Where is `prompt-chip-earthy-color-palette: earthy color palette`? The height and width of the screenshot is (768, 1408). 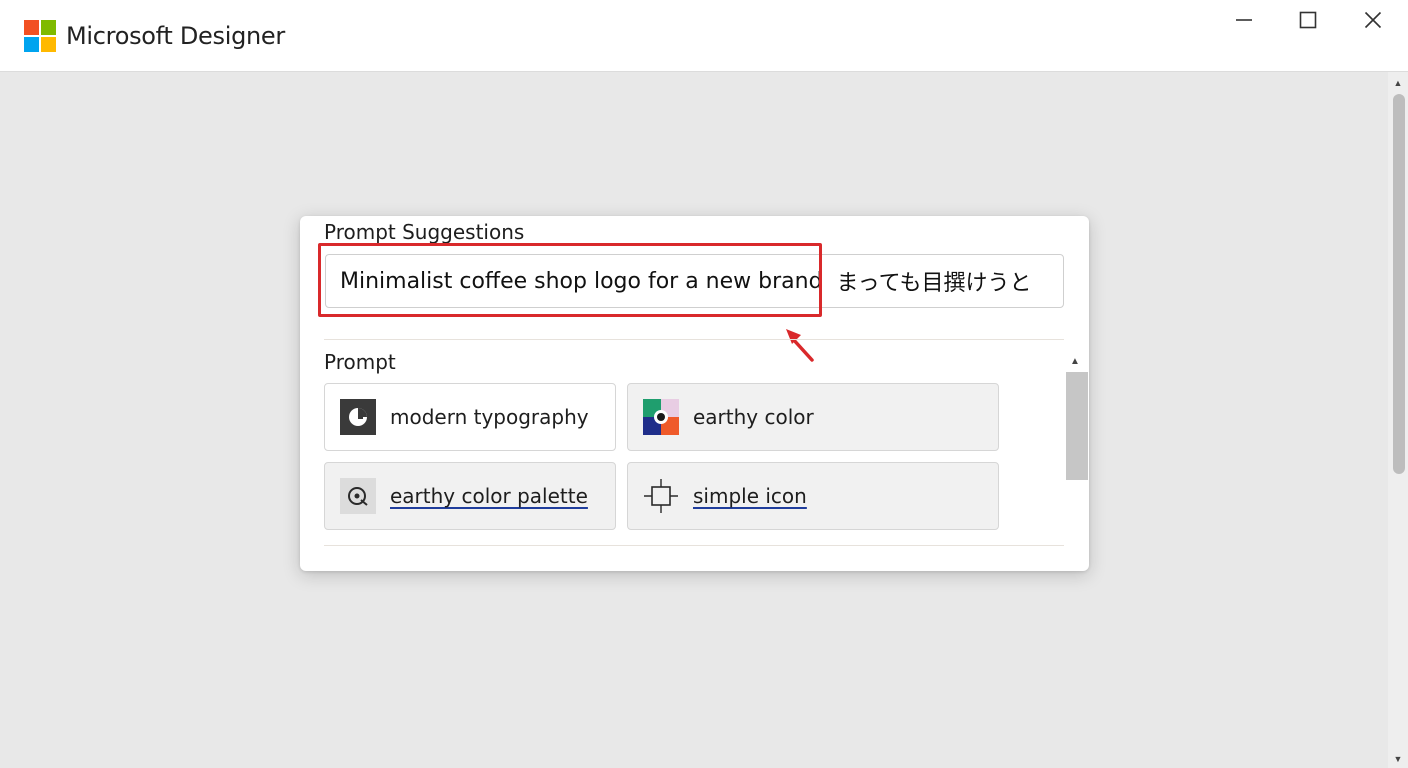 prompt-chip-earthy-color-palette: earthy color palette is located at coordinates (470, 496).